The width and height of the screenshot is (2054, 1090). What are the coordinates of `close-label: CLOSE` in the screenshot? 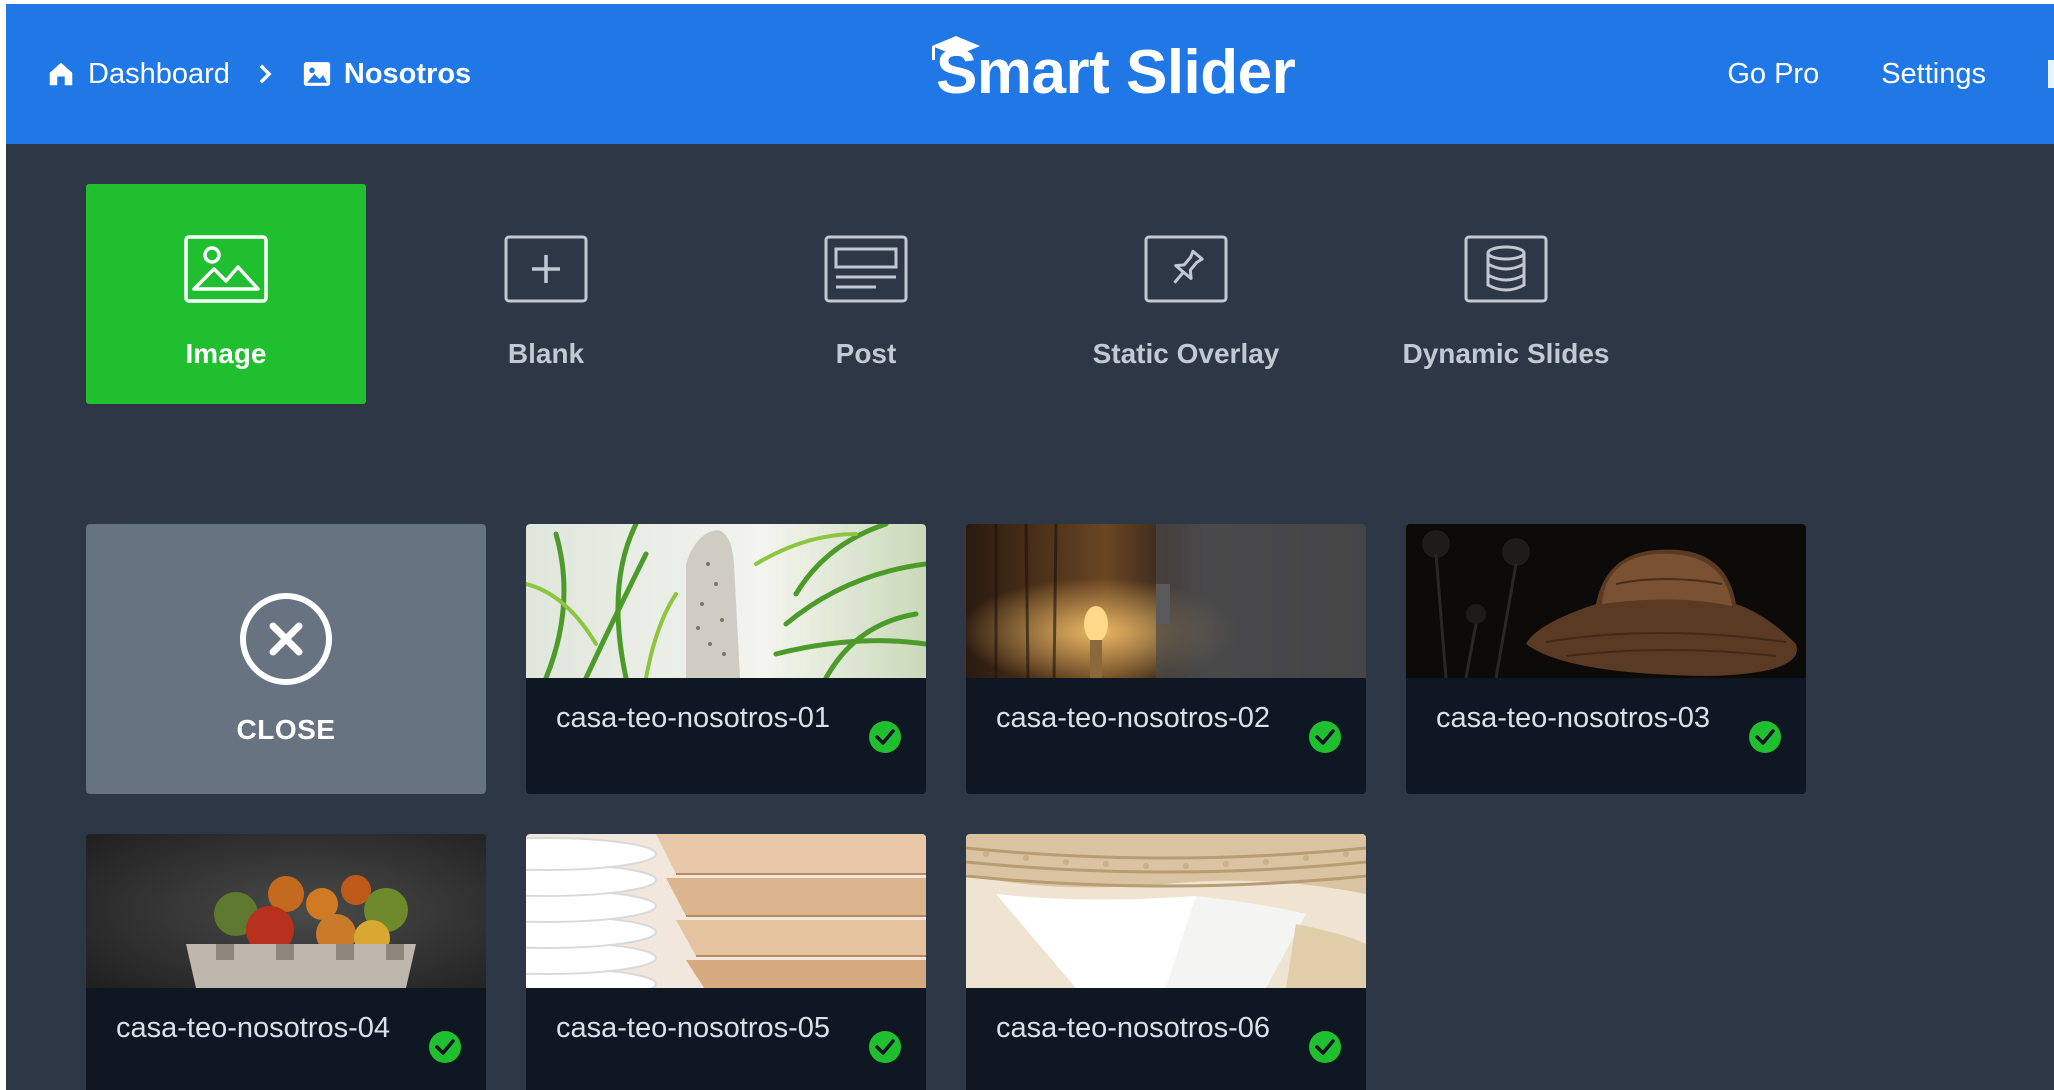 It's located at (286, 729).